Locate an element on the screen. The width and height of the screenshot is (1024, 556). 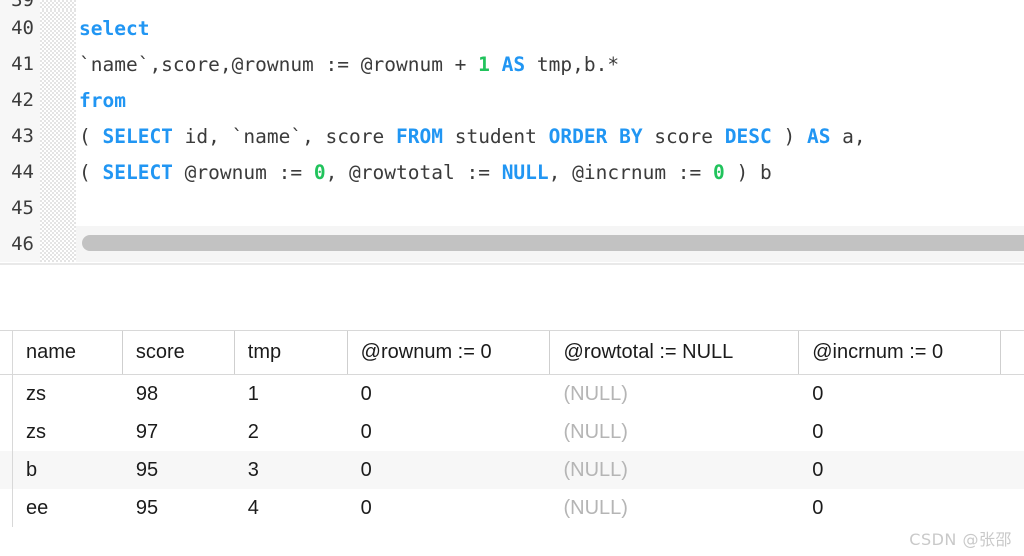
horizontal-scrollbar-track is located at coordinates (550, 244).